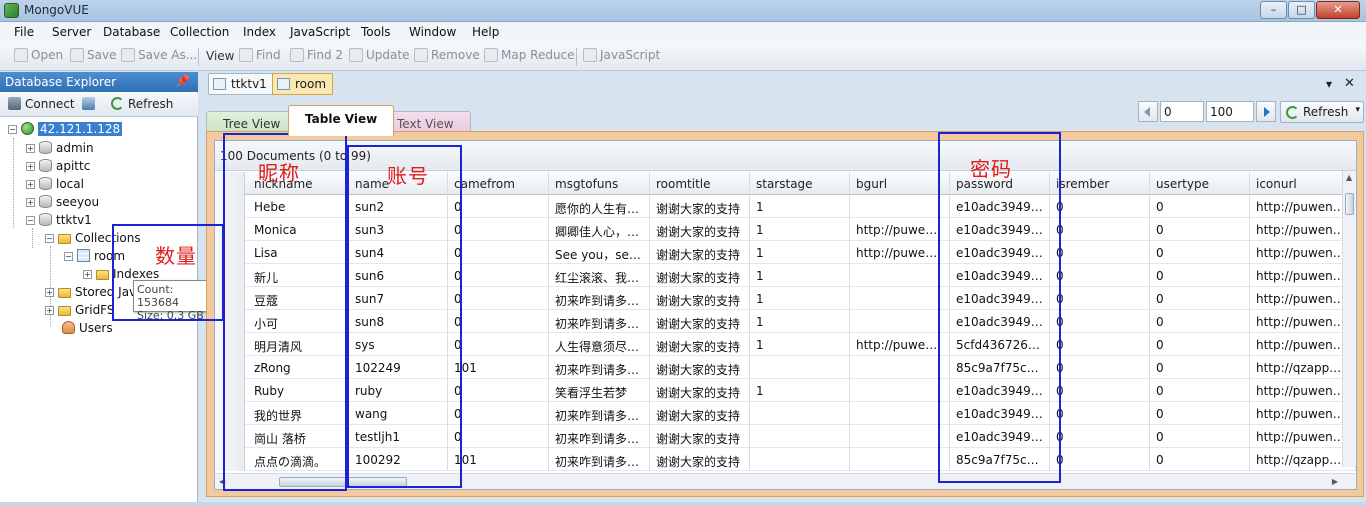 This screenshot has height=506, width=1366. What do you see at coordinates (1266, 111) in the screenshot?
I see `next-page-button` at bounding box center [1266, 111].